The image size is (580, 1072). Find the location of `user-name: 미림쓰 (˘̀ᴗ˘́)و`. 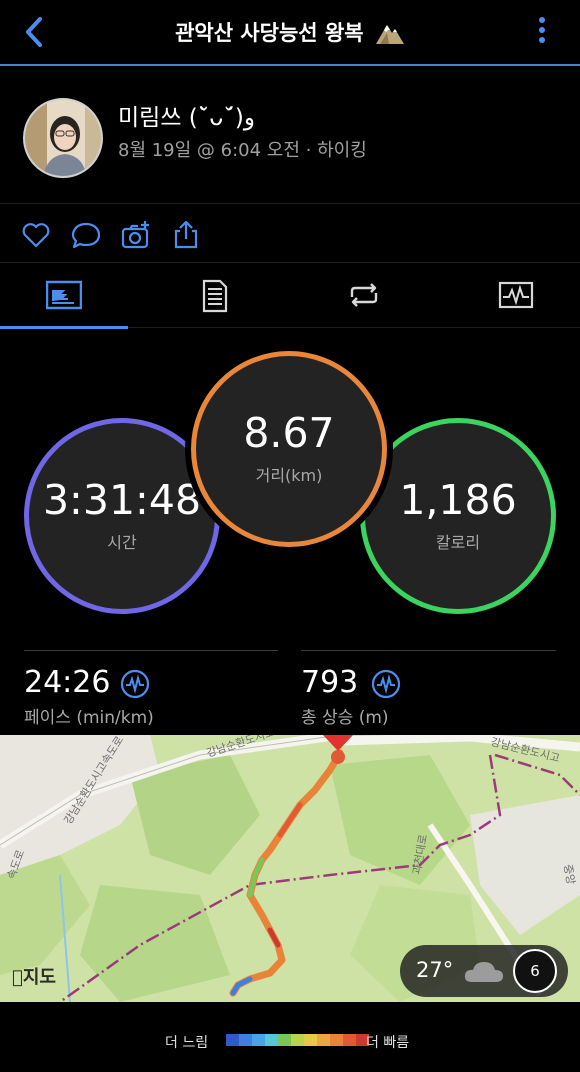

user-name: 미림쓰 (˘̀ᴗ˘́)و is located at coordinates (186, 115).